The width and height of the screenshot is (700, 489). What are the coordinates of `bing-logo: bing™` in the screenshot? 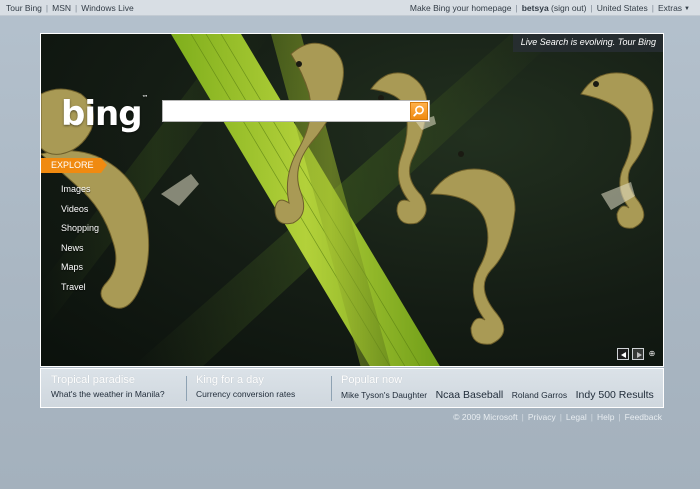 It's located at (105, 114).